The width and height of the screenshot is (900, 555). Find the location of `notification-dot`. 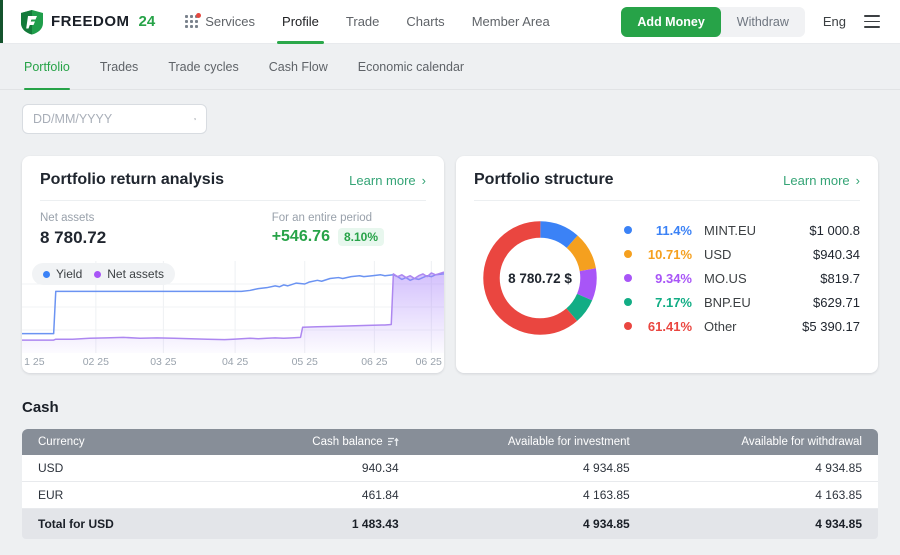

notification-dot is located at coordinates (199, 15).